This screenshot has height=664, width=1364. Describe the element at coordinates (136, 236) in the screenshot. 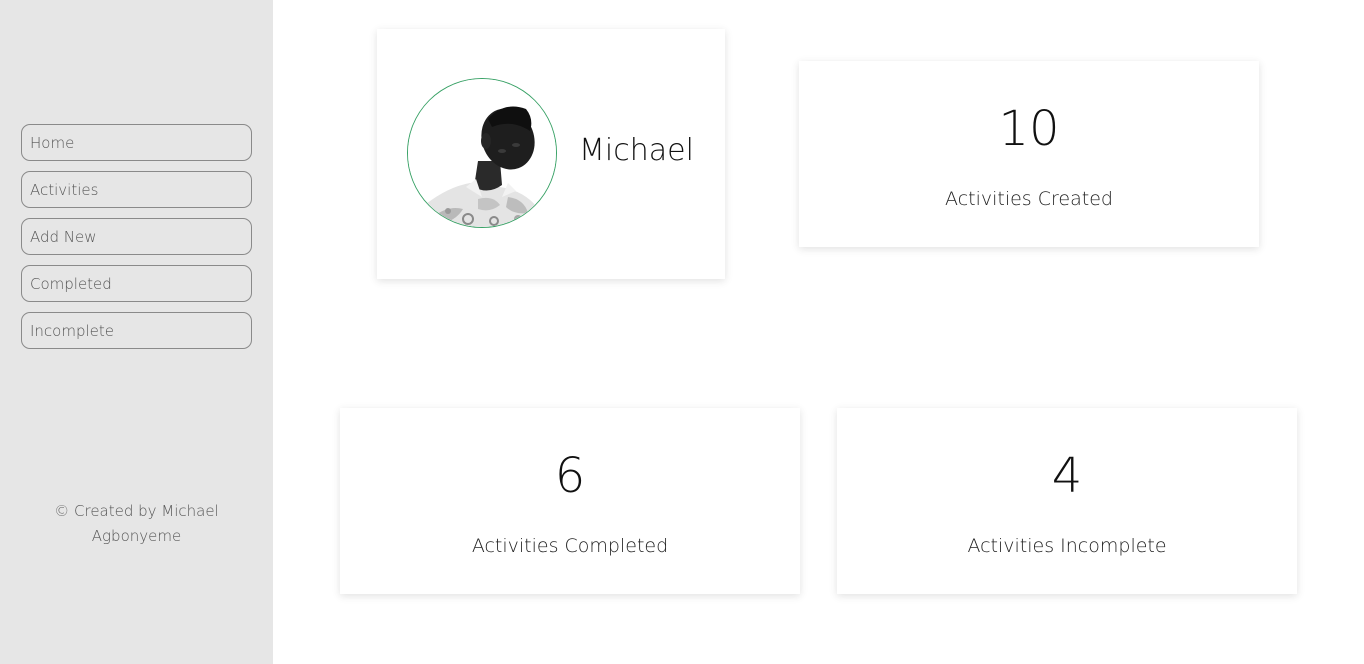

I see `sidebar-item-add-new: Add New` at that location.